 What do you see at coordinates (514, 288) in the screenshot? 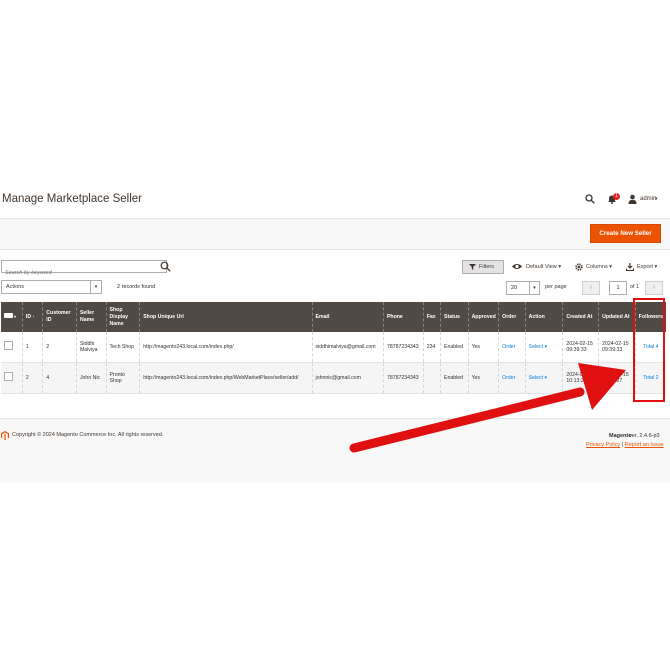
I see `per-page-value: 20` at bounding box center [514, 288].